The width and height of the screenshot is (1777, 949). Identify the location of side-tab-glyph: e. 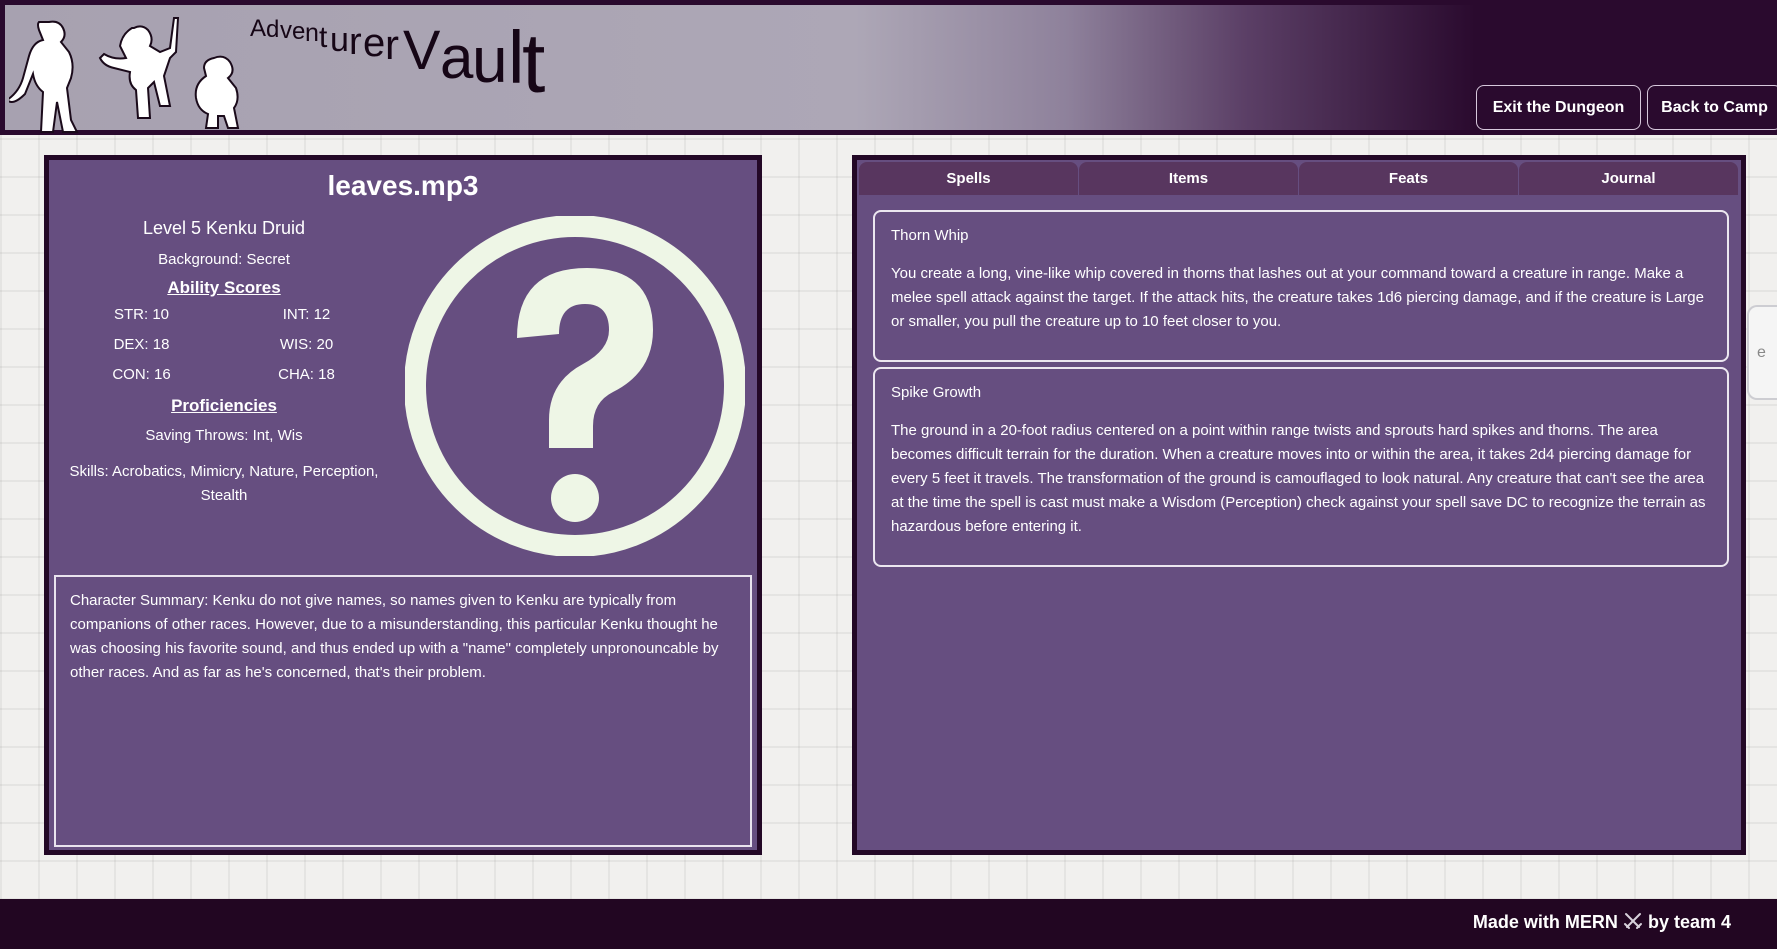
(1761, 352).